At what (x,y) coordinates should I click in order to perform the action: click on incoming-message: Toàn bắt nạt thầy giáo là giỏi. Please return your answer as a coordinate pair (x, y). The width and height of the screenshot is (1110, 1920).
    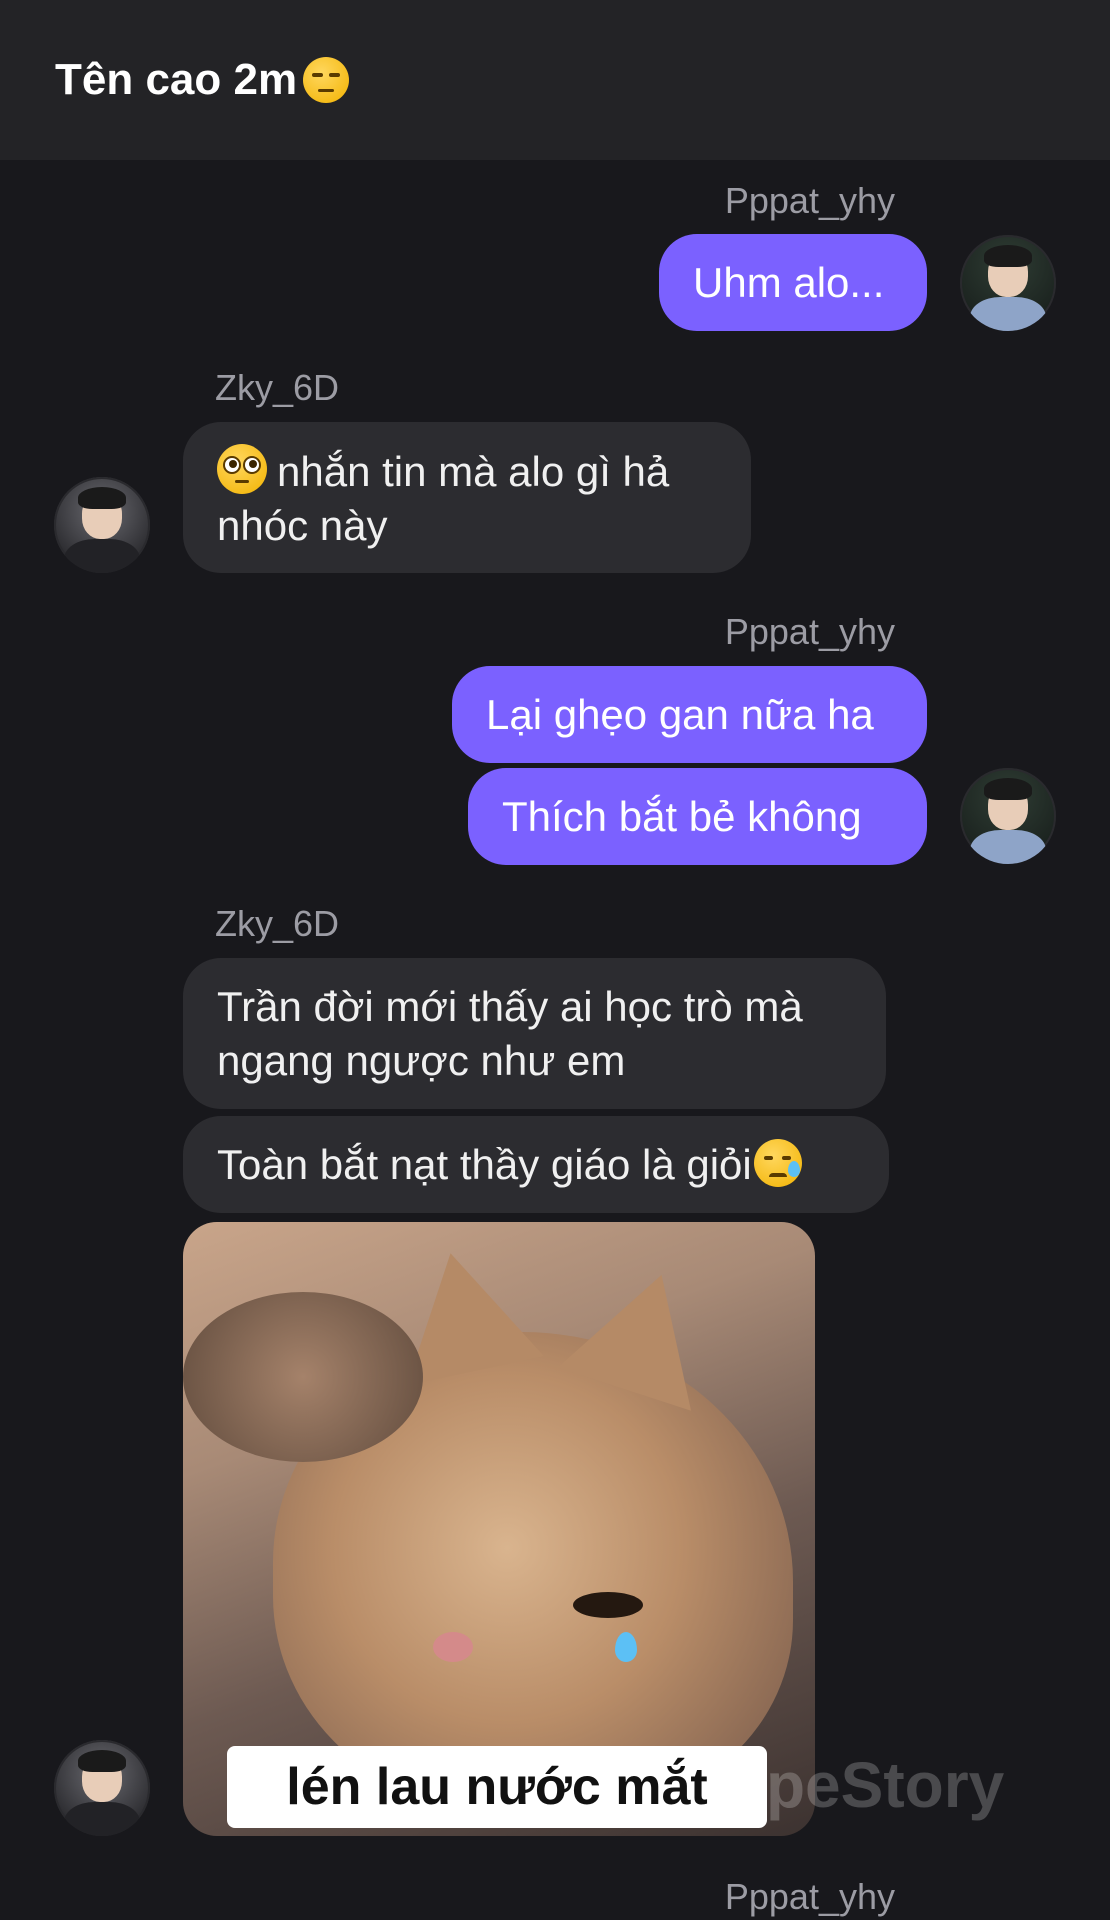
    Looking at the image, I should click on (536, 1164).